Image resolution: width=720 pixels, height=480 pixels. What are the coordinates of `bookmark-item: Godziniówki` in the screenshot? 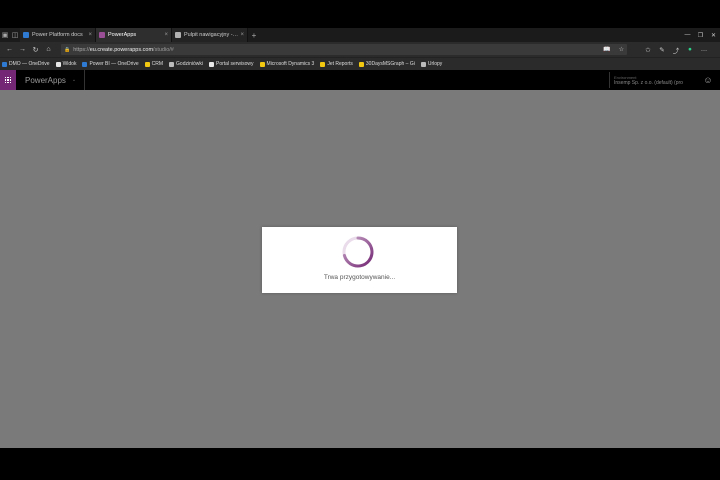 It's located at (186, 64).